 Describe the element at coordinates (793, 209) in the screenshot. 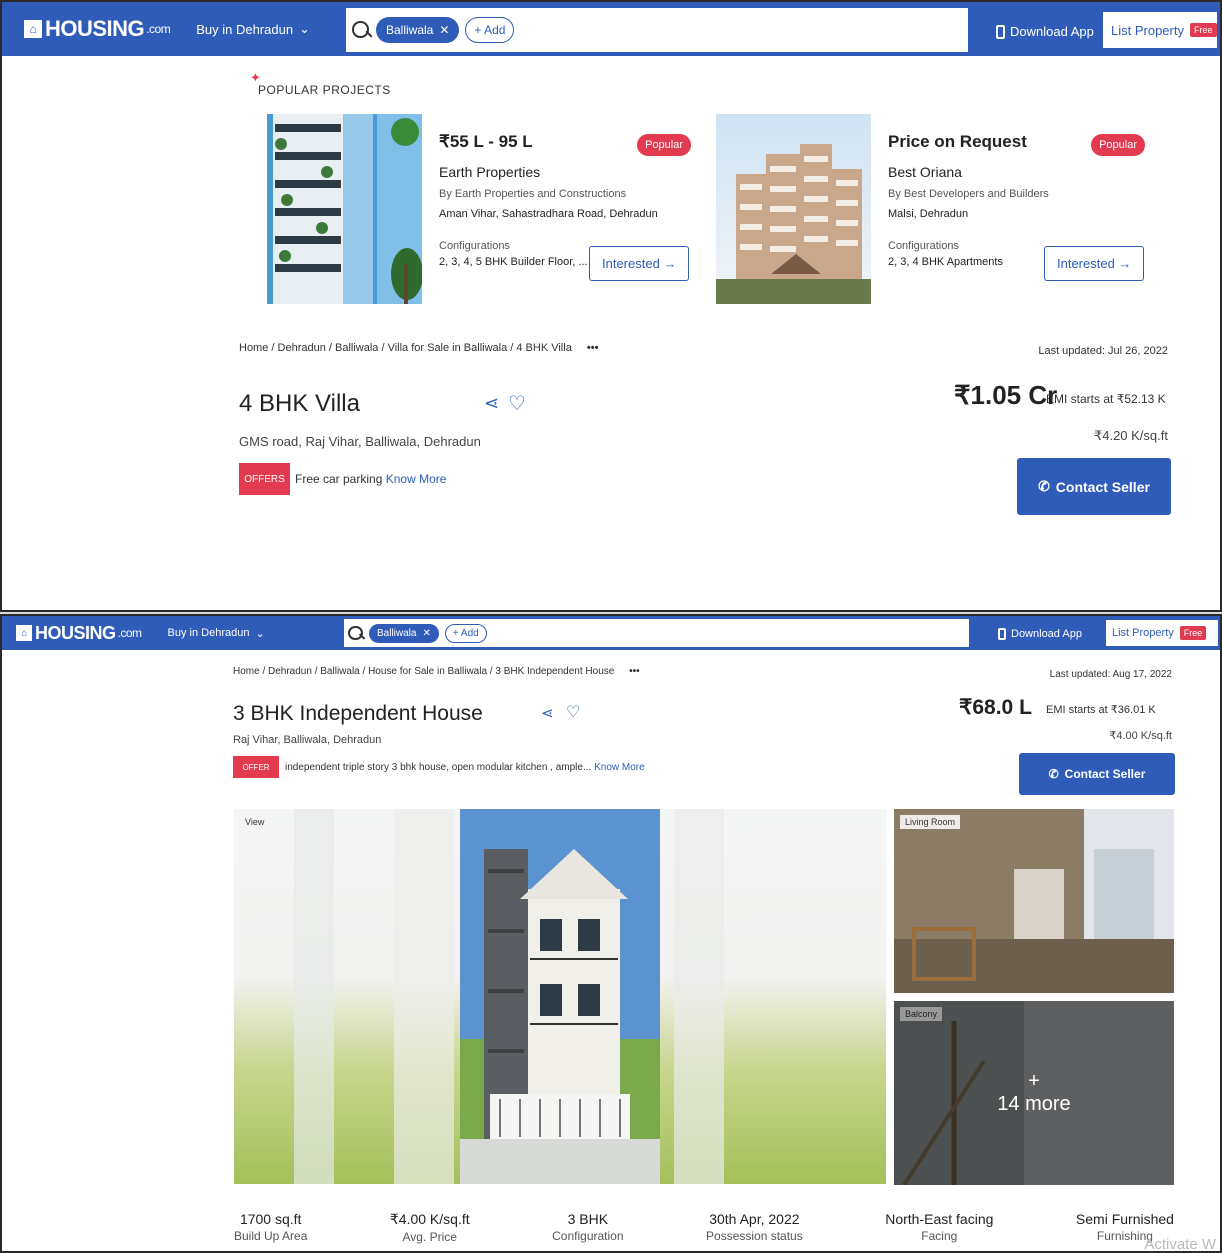

I see `project-image-apartments` at that location.